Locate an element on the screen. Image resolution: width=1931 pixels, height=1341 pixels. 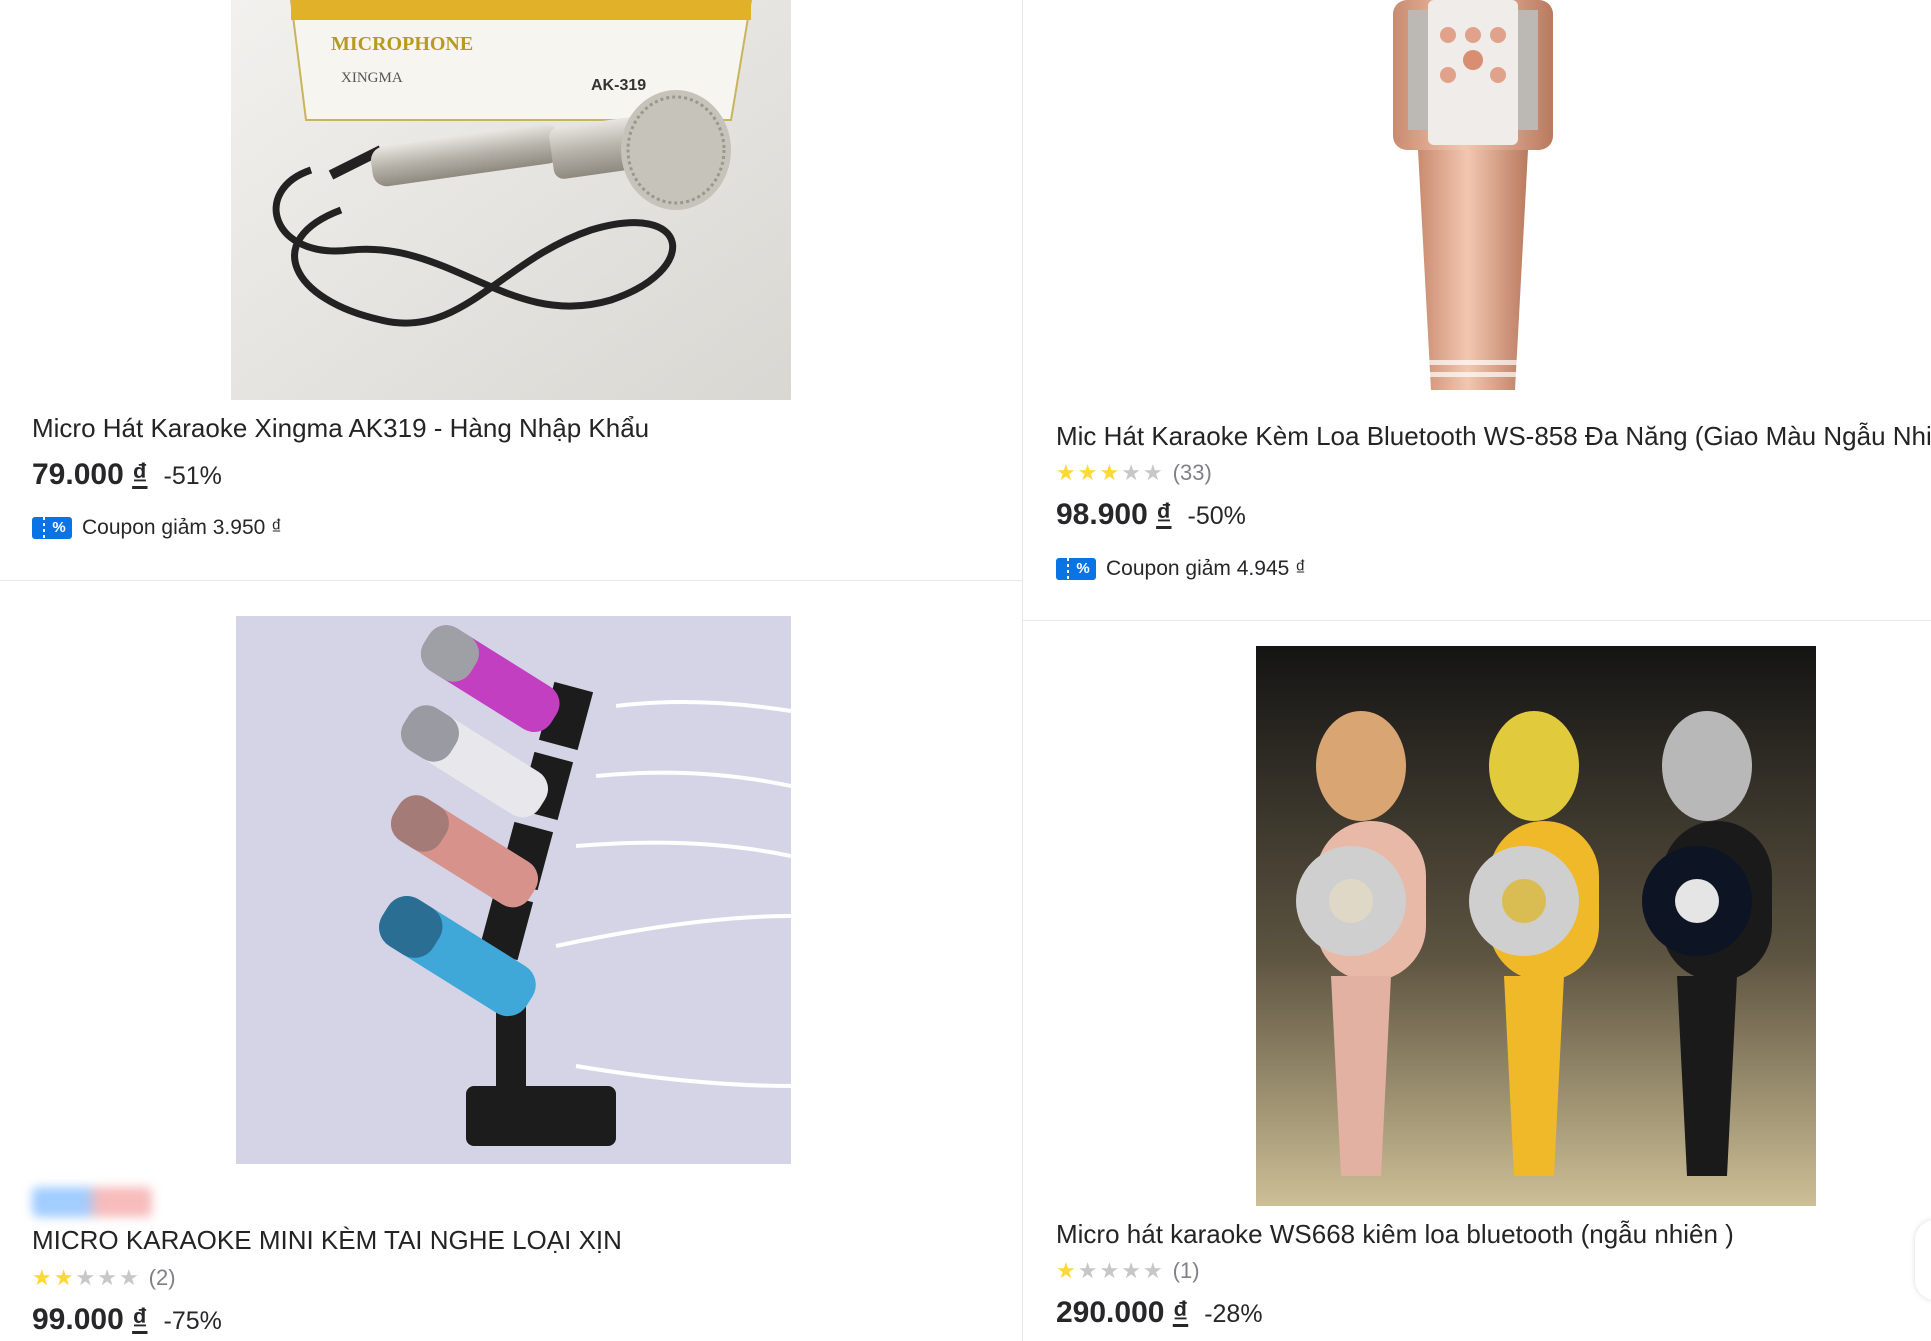
box-label: MICROPHONE is located at coordinates (402, 44).